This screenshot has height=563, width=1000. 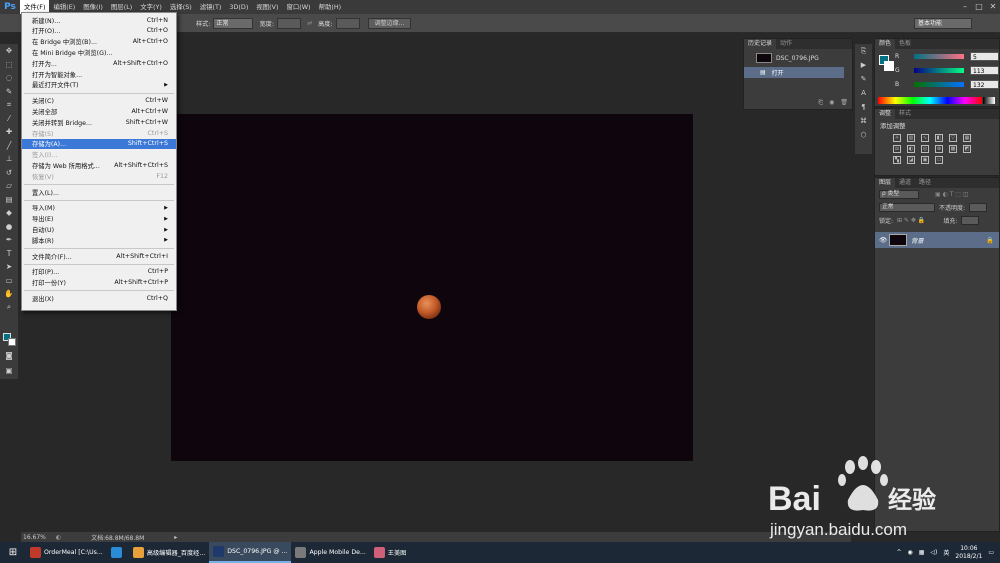 I want to click on file-menu-item-20: 文件简介(F)... Alt+Shift+Ctrl+I, so click(x=99, y=256).